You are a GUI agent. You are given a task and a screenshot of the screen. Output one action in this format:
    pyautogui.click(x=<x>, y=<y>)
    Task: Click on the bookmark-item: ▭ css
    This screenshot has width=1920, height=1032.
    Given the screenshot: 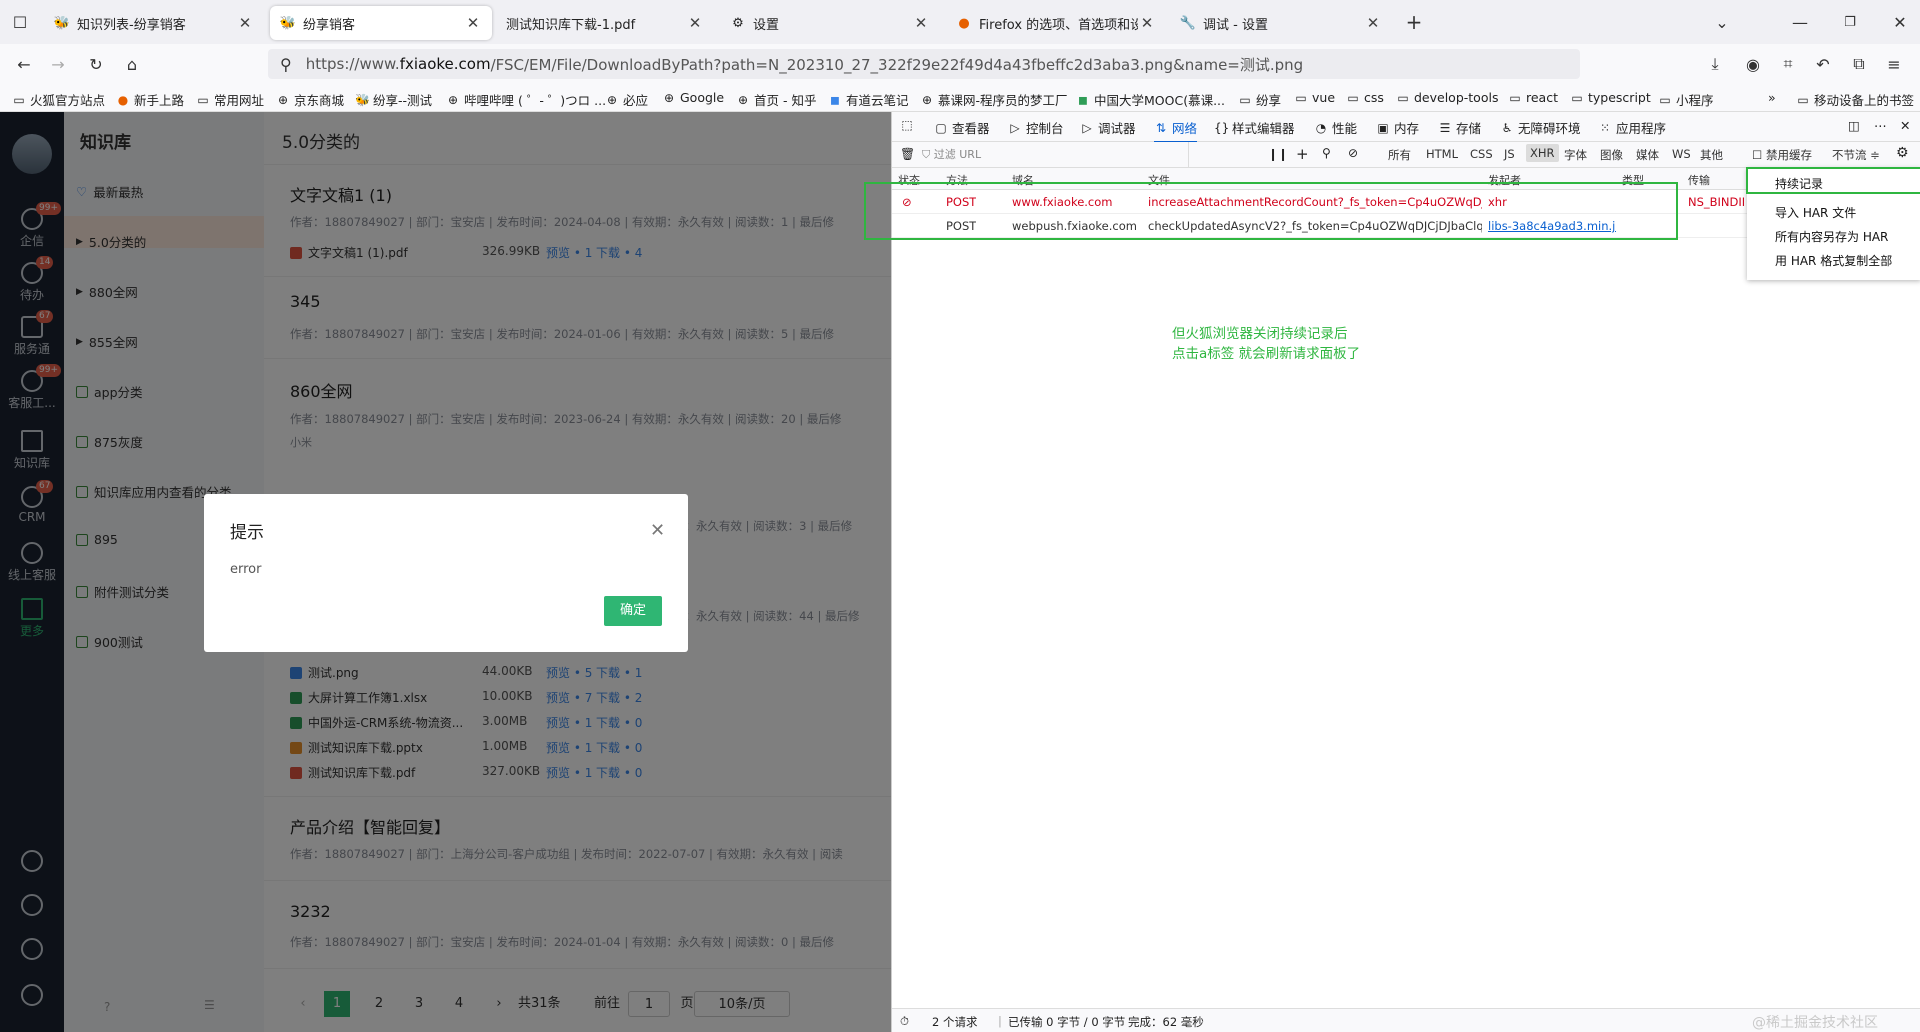 What is the action you would take?
    pyautogui.click(x=1365, y=97)
    